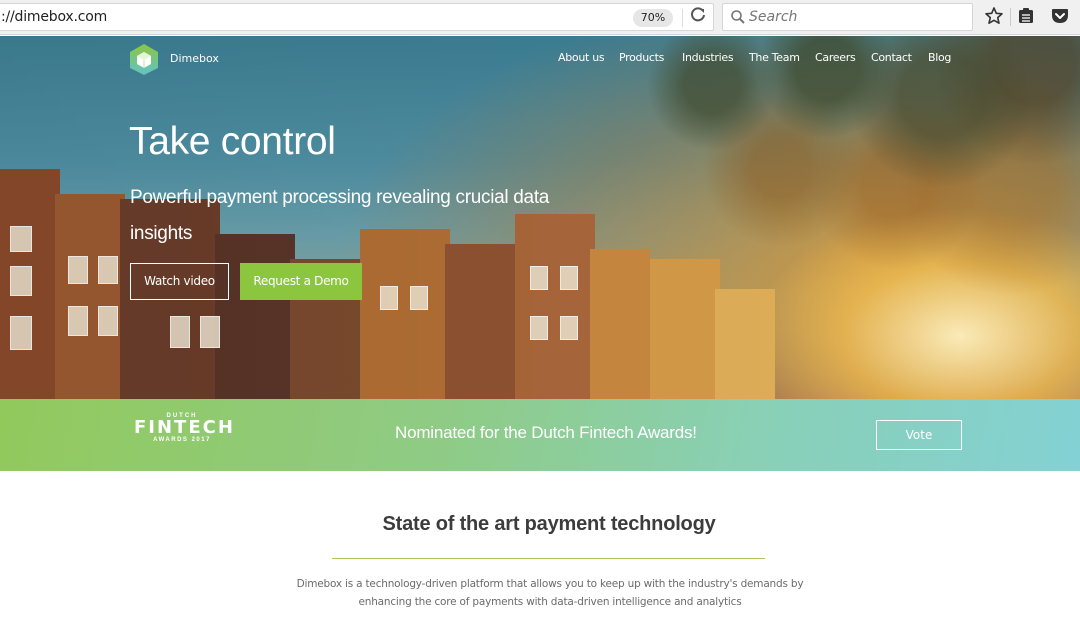 The width and height of the screenshot is (1080, 629). I want to click on nav-industries: Industries, so click(708, 57).